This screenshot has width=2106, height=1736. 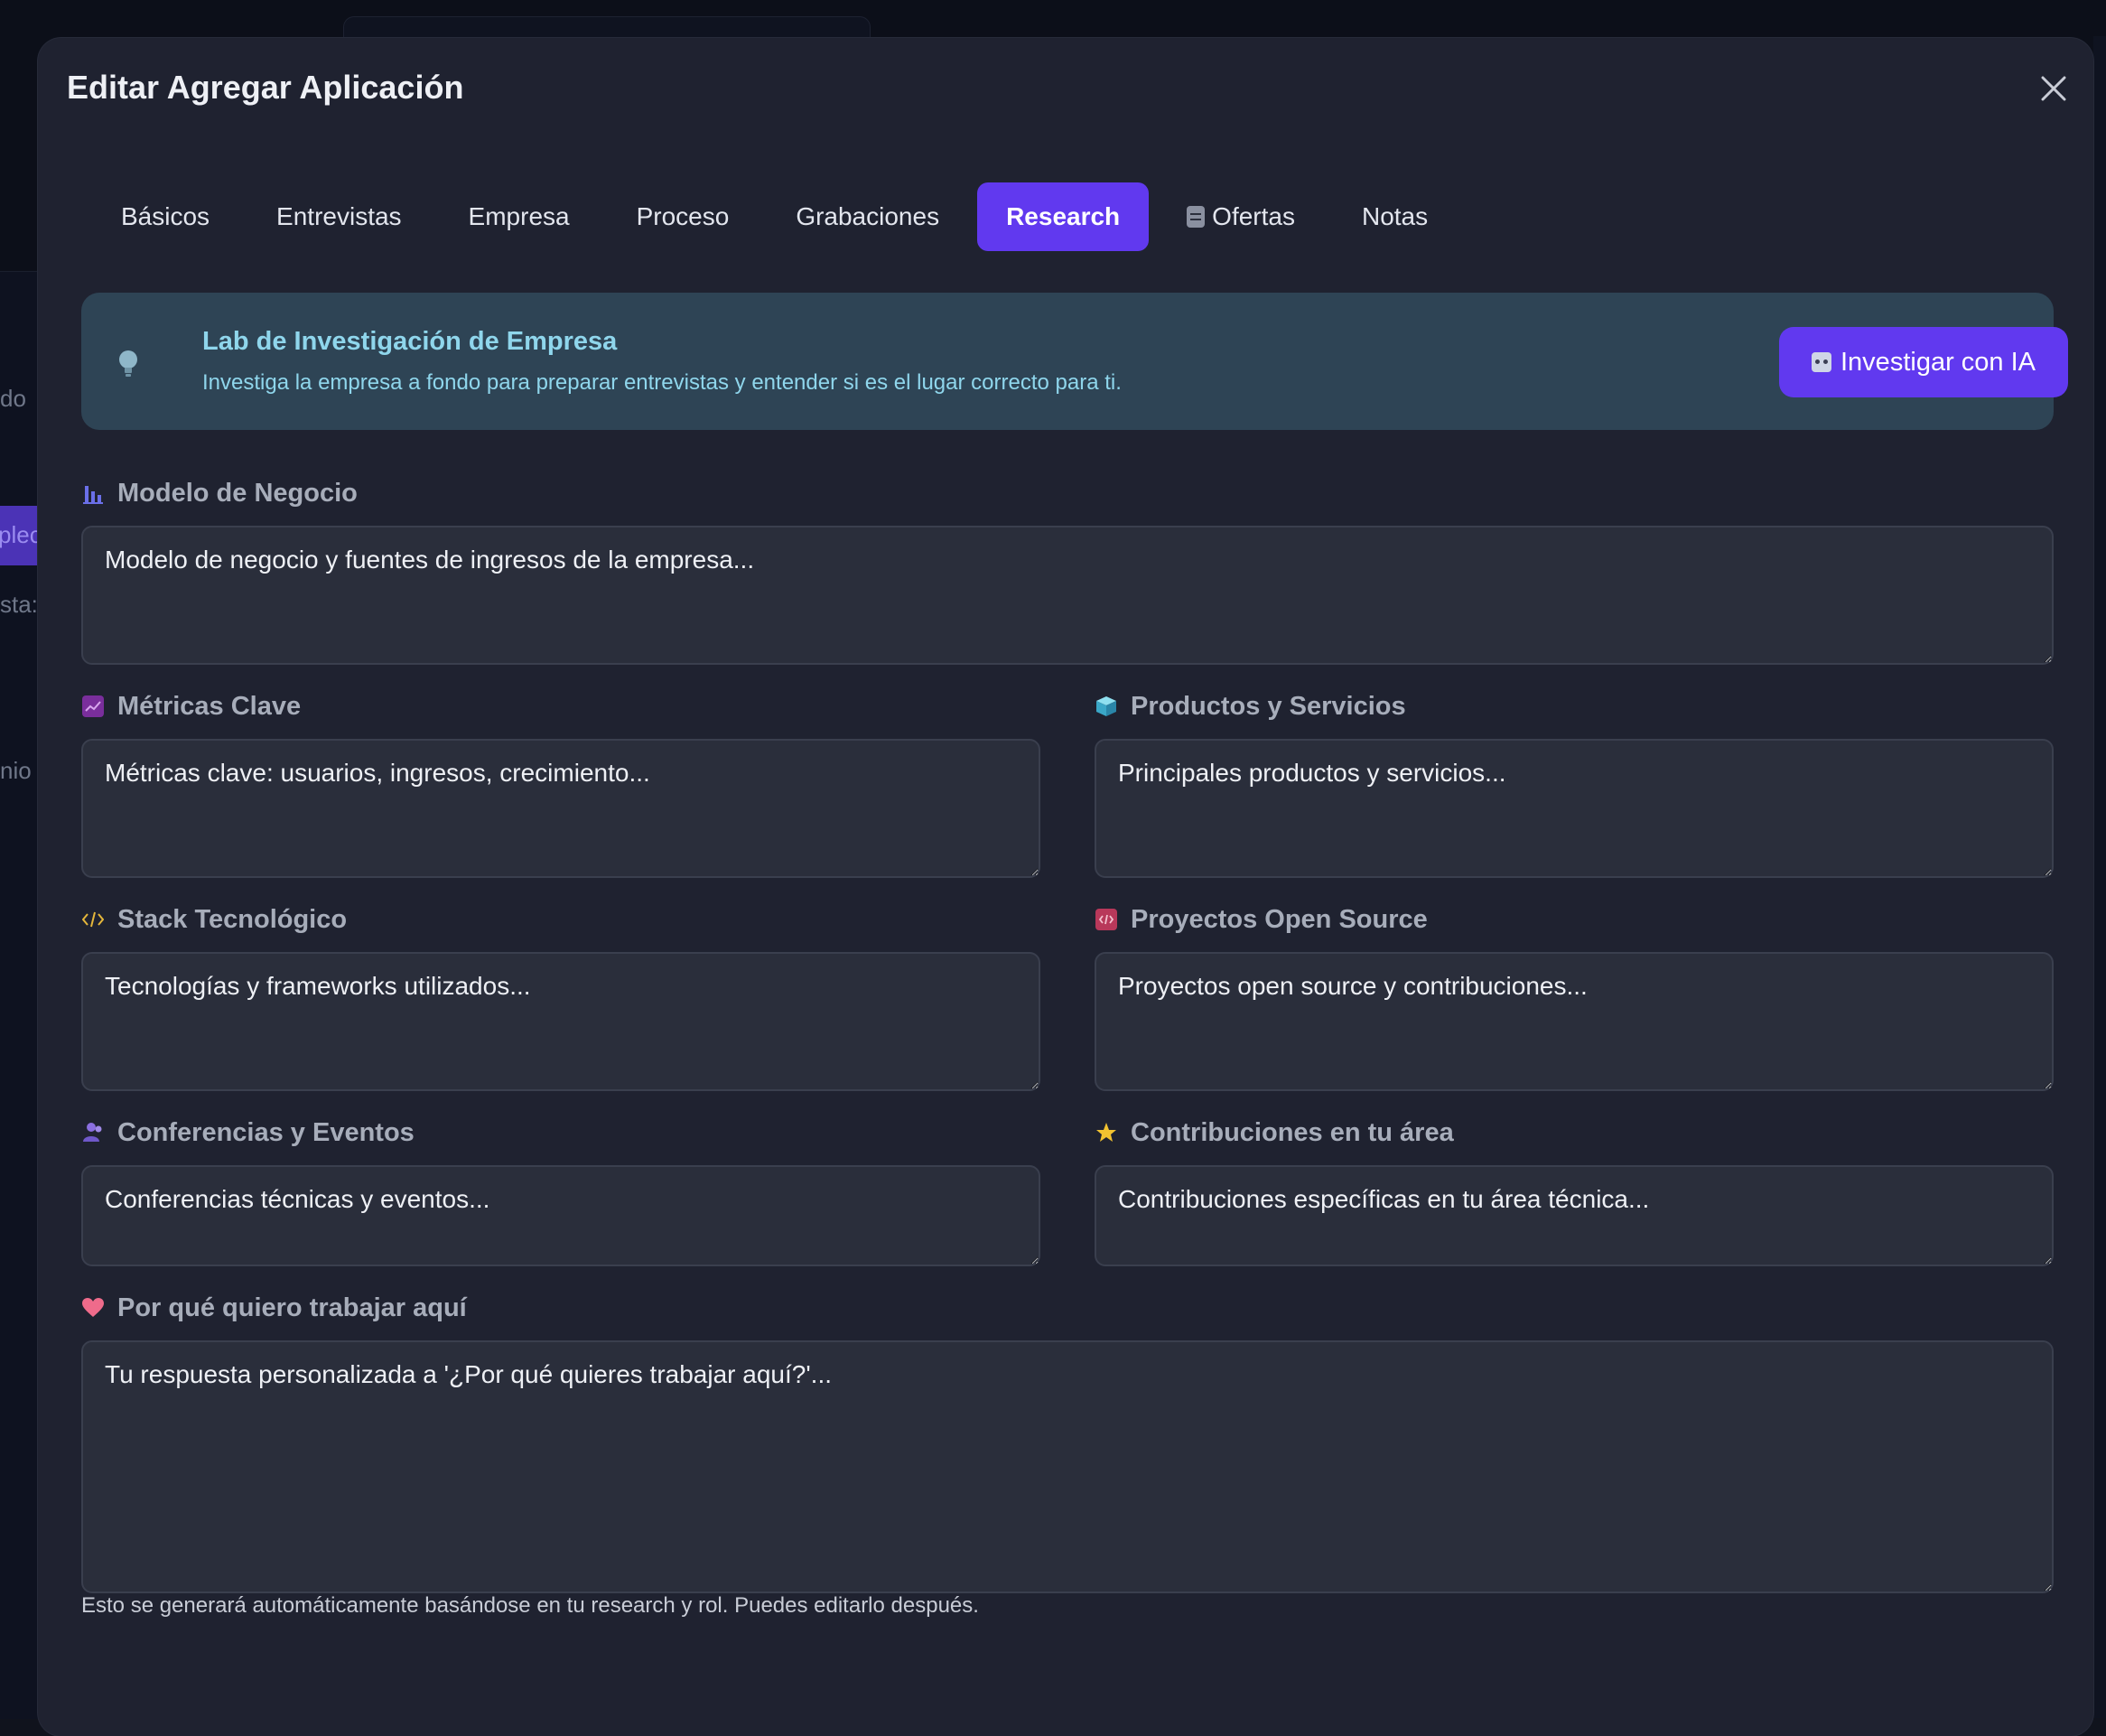 What do you see at coordinates (1106, 1132) in the screenshot?
I see `star-icon` at bounding box center [1106, 1132].